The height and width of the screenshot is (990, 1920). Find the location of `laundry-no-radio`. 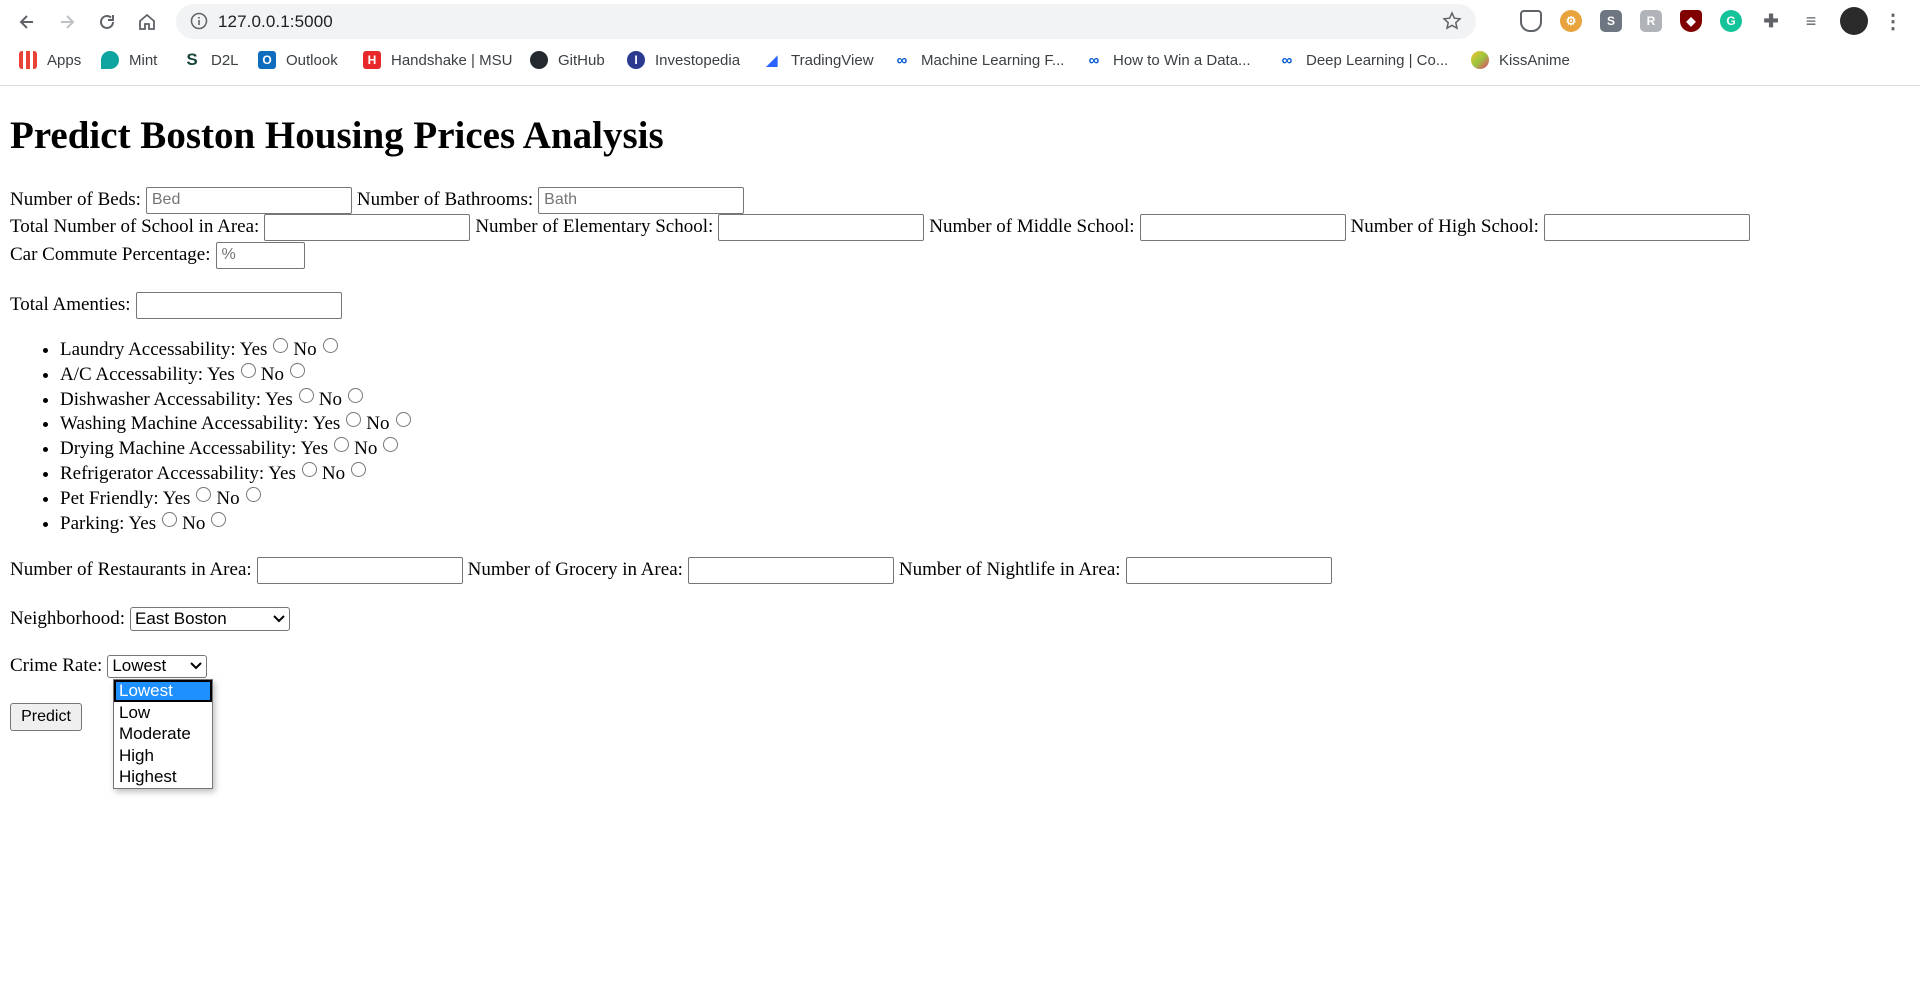

laundry-no-radio is located at coordinates (330, 345).